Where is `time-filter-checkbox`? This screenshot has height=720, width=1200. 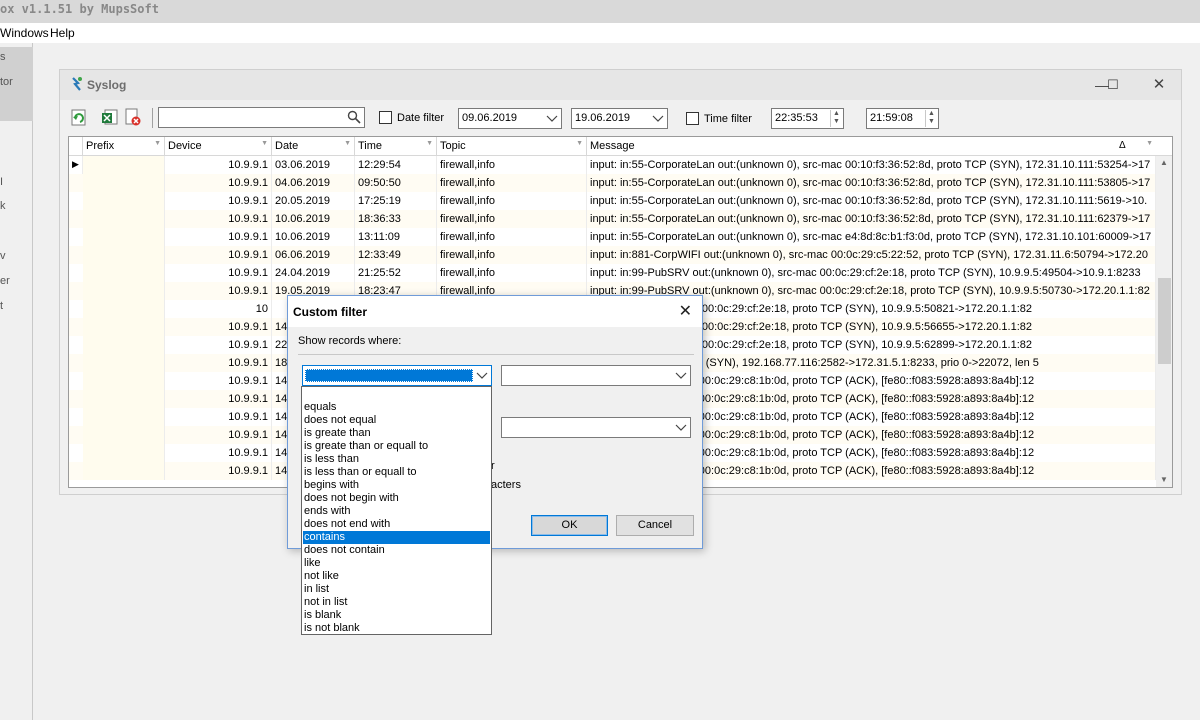
time-filter-checkbox is located at coordinates (692, 118).